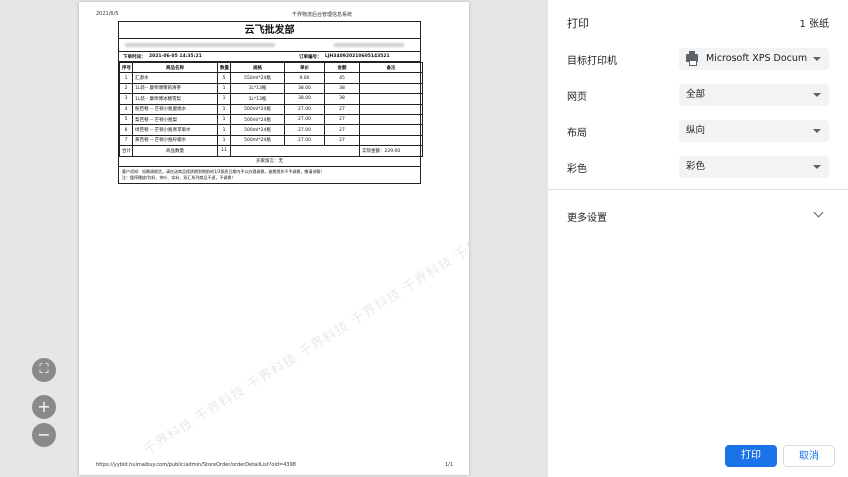 The height and width of the screenshot is (477, 848). Describe the element at coordinates (175, 119) in the screenshot. I see `cell-product: 梨芭顿 -- 芒顿小瓶梨` at that location.